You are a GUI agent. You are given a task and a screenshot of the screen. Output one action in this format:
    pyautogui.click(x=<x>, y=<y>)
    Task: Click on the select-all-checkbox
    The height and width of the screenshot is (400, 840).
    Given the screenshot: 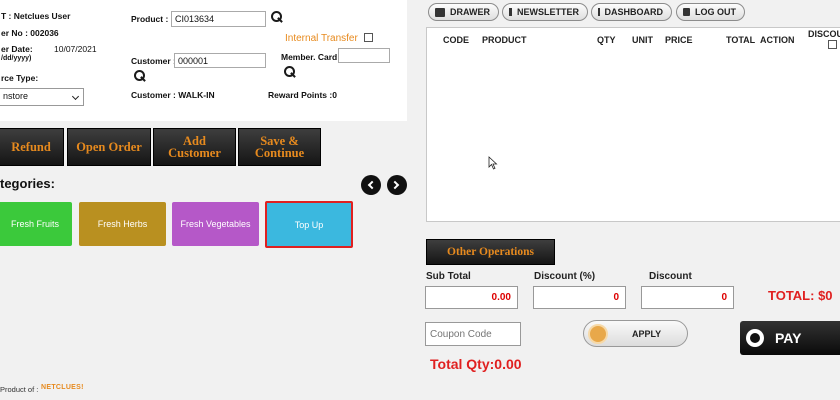 What is the action you would take?
    pyautogui.click(x=832, y=44)
    